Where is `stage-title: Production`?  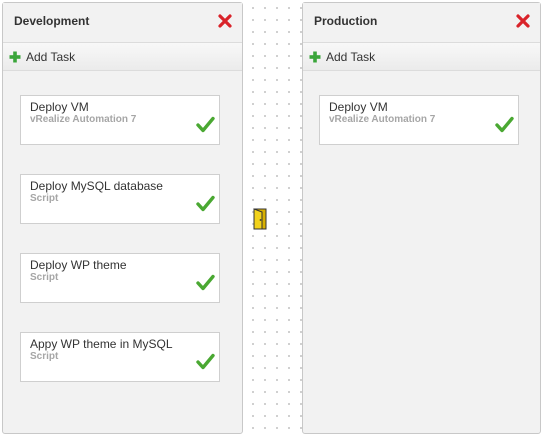
stage-title: Production is located at coordinates (346, 21).